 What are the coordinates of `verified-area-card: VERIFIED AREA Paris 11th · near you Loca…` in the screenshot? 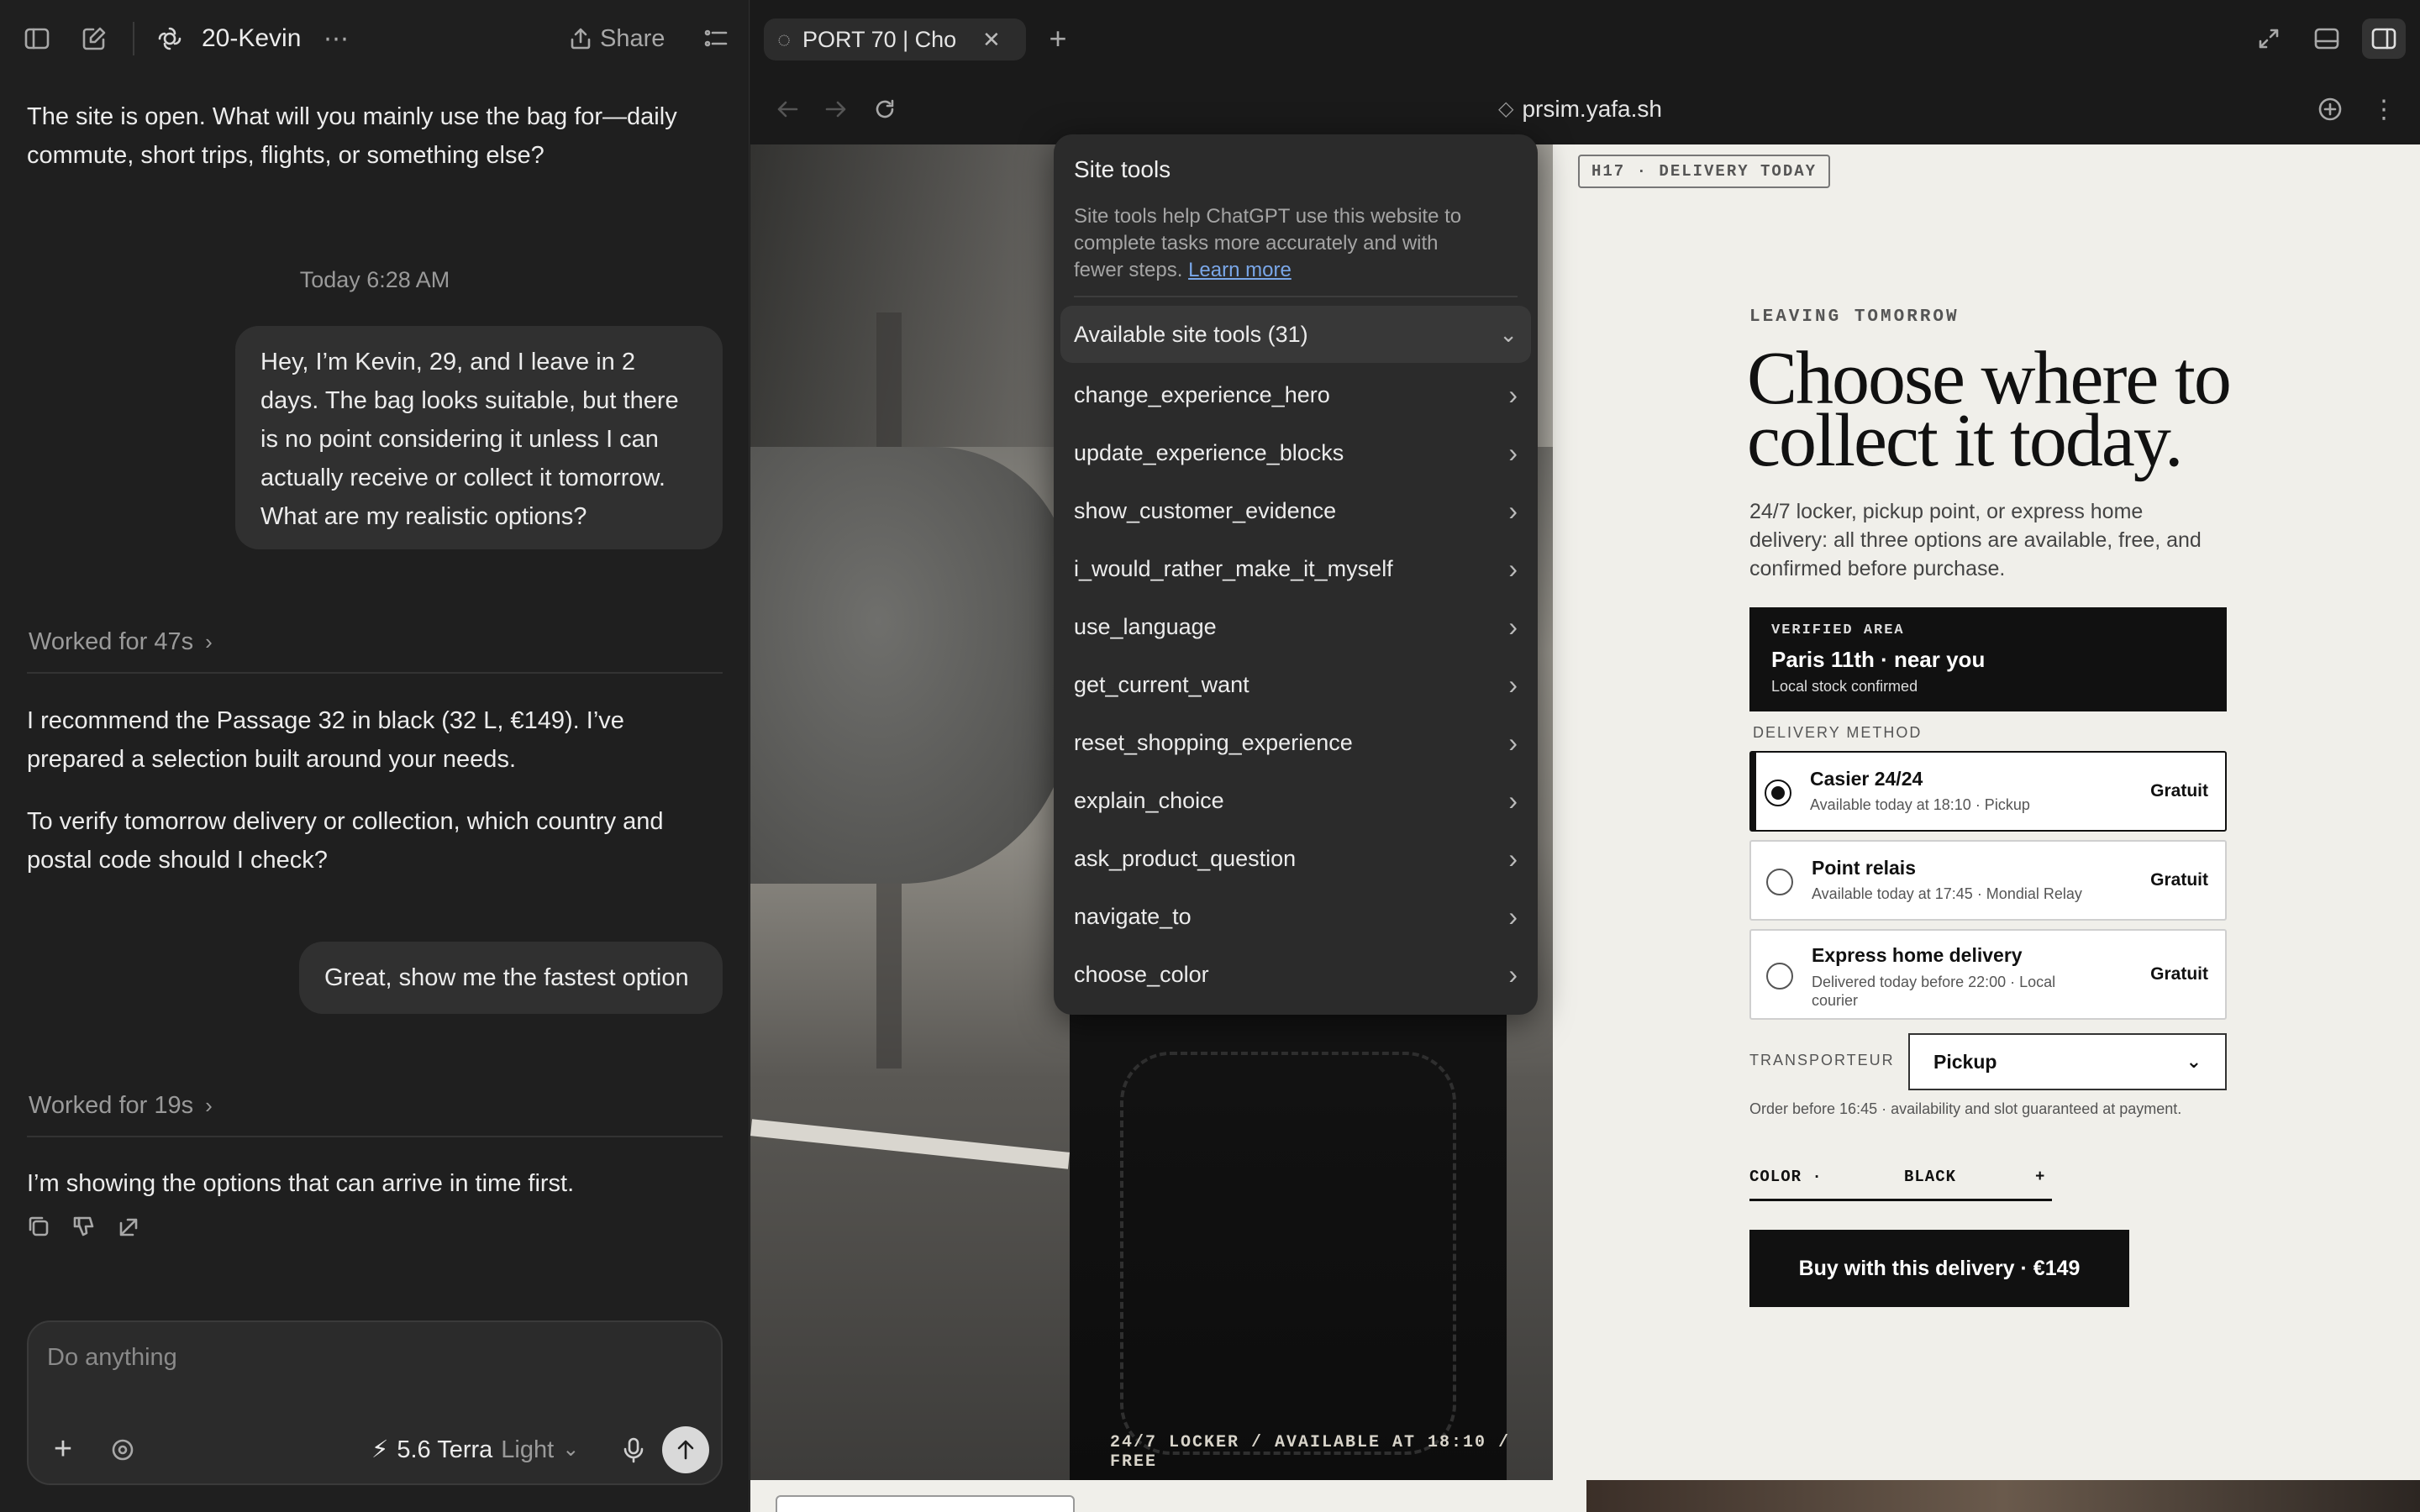 It's located at (1988, 659).